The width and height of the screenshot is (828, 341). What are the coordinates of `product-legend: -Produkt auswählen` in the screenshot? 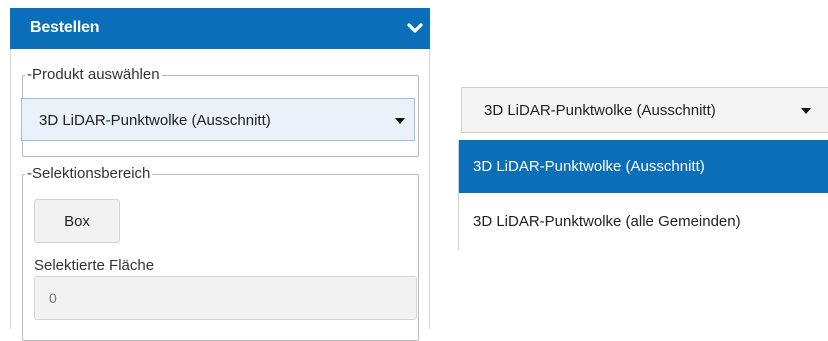 It's located at (93, 74).